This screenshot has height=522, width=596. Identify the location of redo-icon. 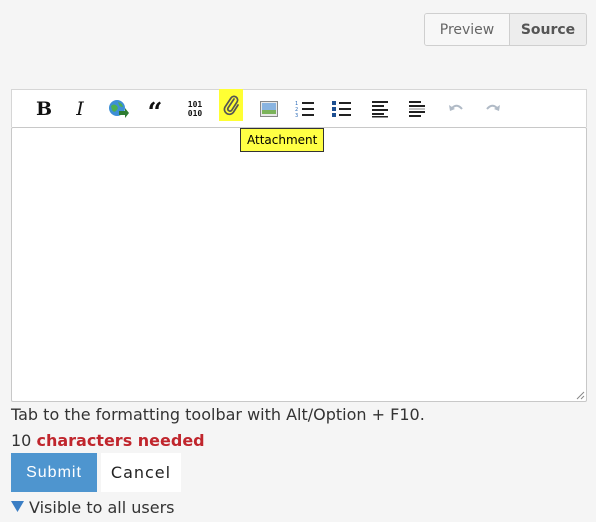
(493, 107).